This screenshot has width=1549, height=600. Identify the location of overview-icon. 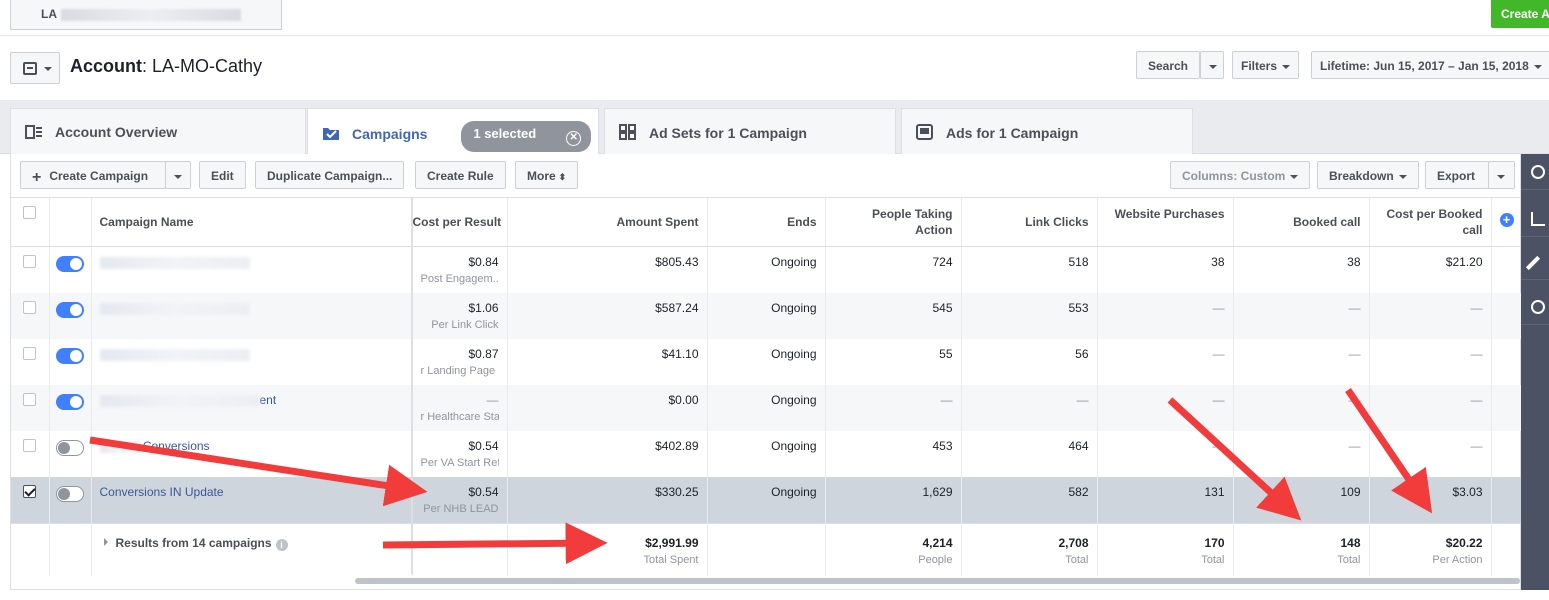
(34, 132).